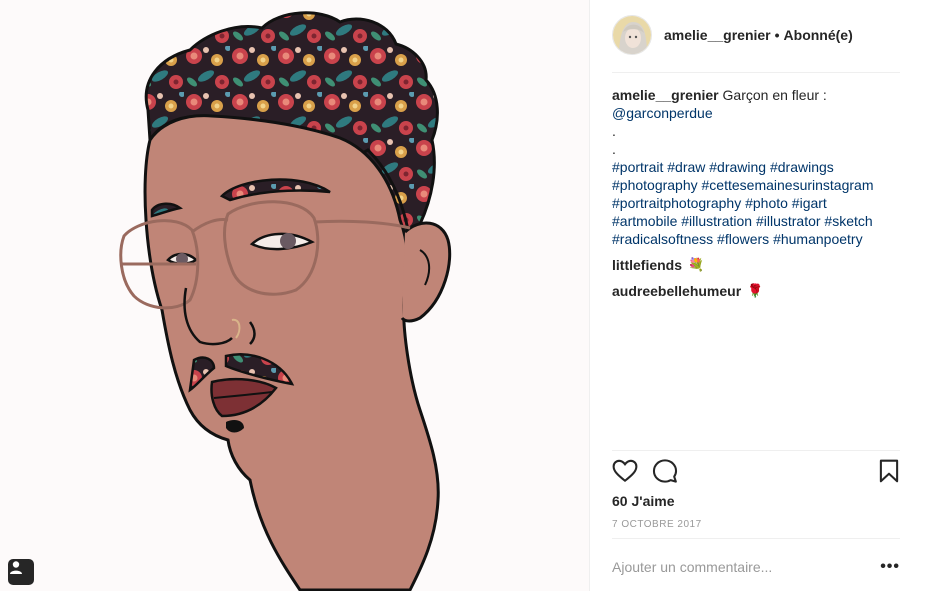 Image resolution: width=930 pixels, height=591 pixels. Describe the element at coordinates (756, 473) in the screenshot. I see `action-bar` at that location.